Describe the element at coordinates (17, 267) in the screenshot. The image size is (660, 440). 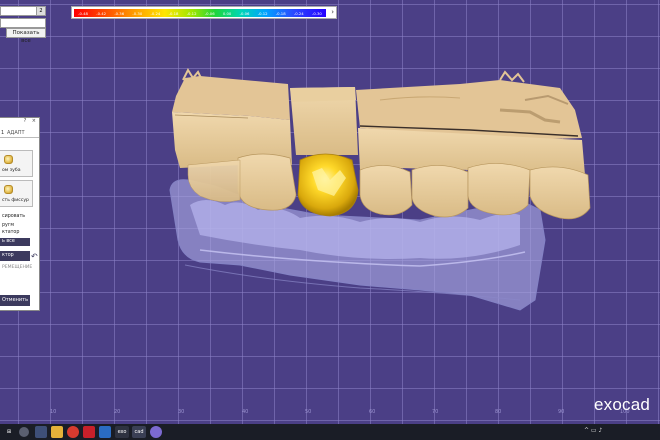
I see `moving-label: РЕМЕЩЕНИЕ` at that location.